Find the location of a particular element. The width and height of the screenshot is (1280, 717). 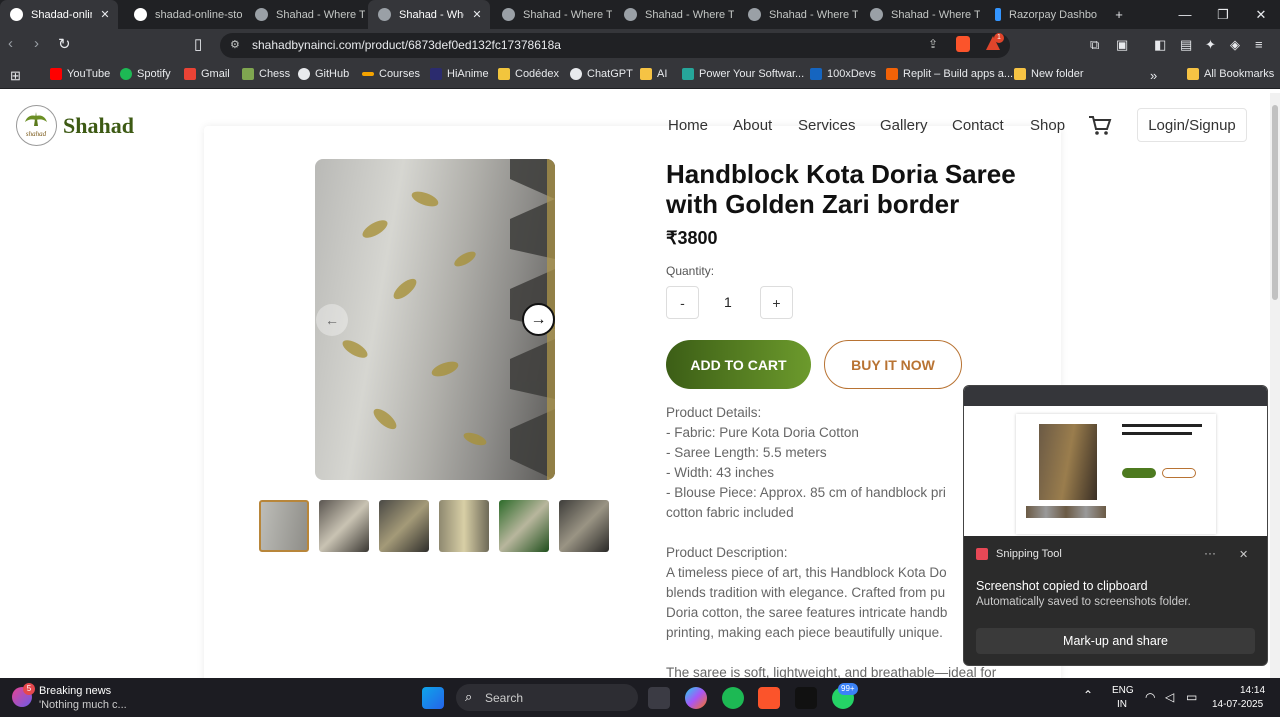

news-title: Breaking news is located at coordinates (75, 691).